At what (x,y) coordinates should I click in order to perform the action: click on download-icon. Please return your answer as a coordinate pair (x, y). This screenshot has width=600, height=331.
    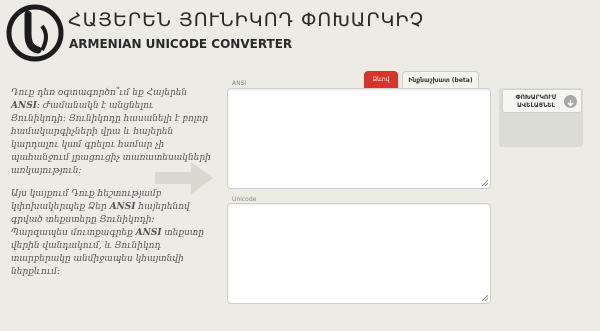
    Looking at the image, I should click on (570, 101).